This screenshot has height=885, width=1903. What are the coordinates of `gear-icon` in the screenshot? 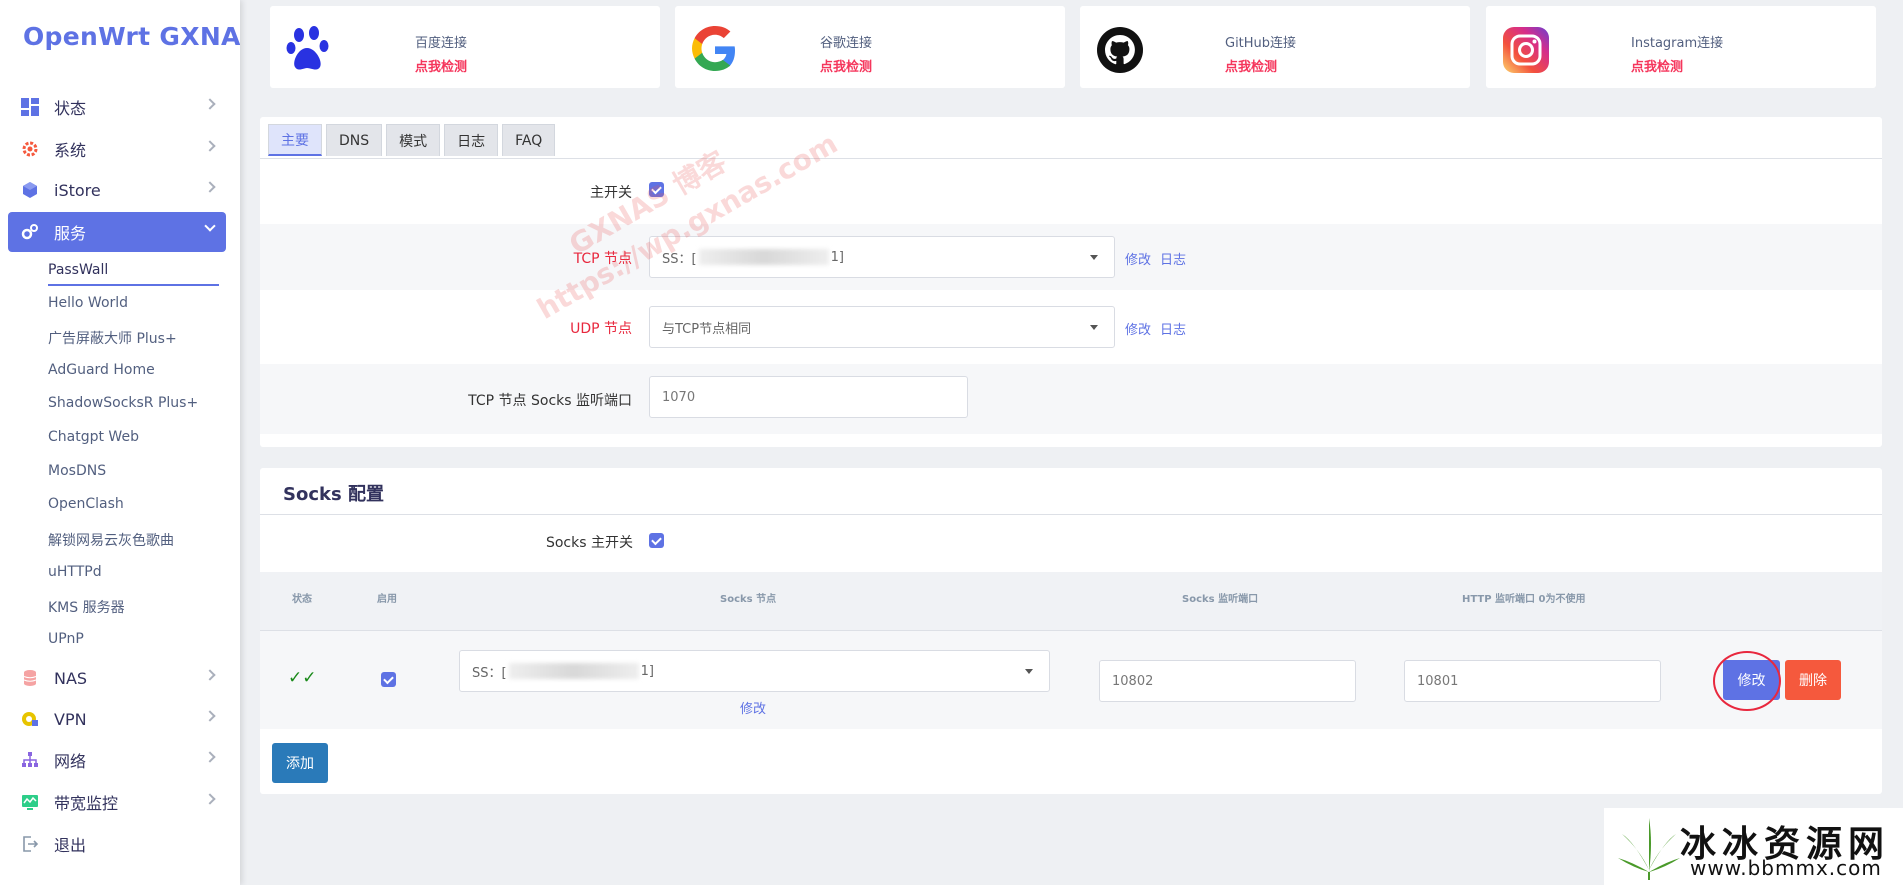 It's located at (30, 149).